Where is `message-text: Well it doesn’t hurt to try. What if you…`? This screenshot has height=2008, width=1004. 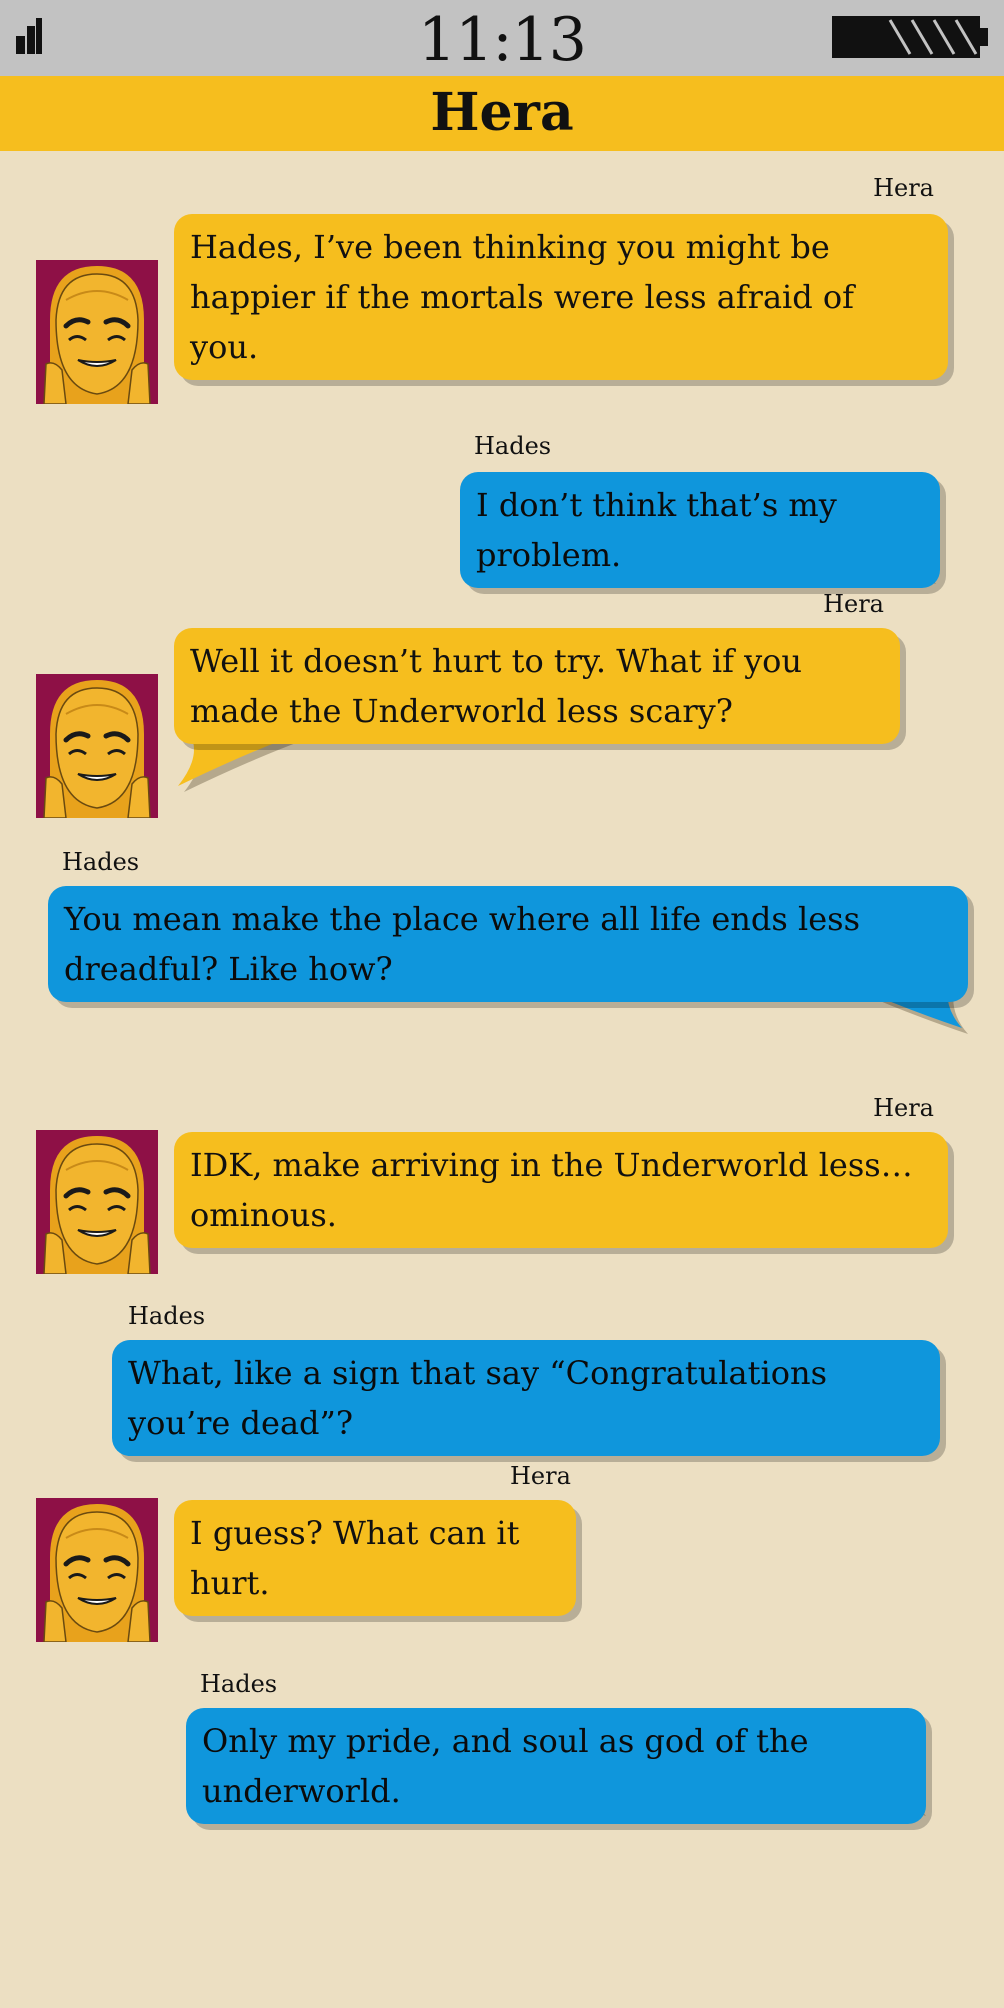 message-text: Well it doesn’t hurt to try. What if you… is located at coordinates (496, 686).